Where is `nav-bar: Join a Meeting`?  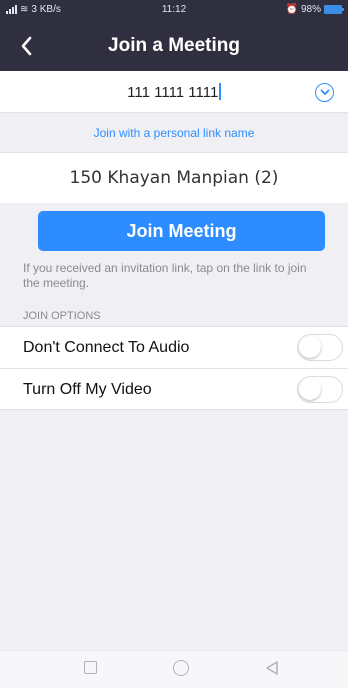
nav-bar: Join a Meeting is located at coordinates (174, 46).